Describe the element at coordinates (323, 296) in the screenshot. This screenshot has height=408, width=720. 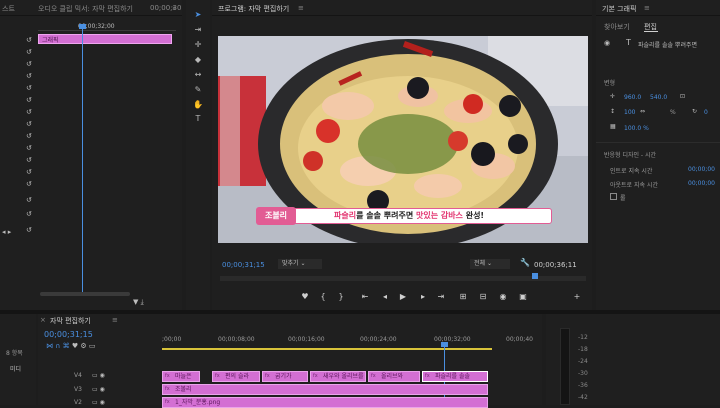
I see `mark-in-icon: {` at that location.